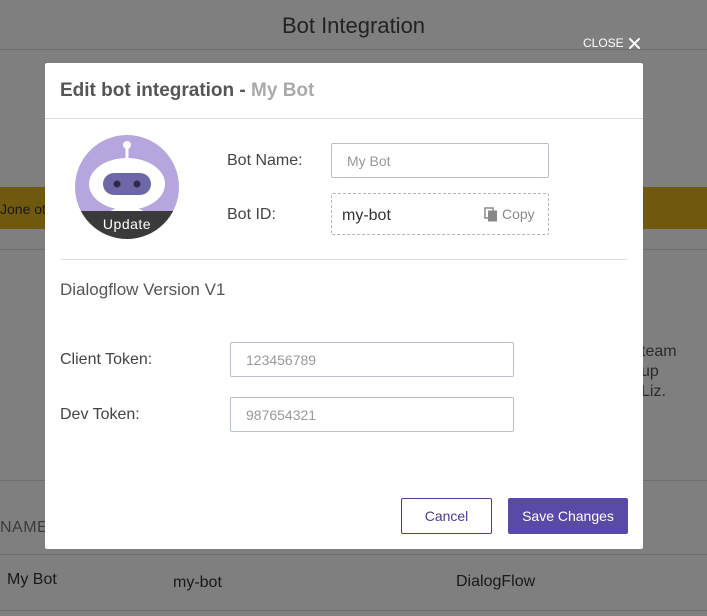 The image size is (707, 616). I want to click on bot-id-label: Bot ID:, so click(251, 214).